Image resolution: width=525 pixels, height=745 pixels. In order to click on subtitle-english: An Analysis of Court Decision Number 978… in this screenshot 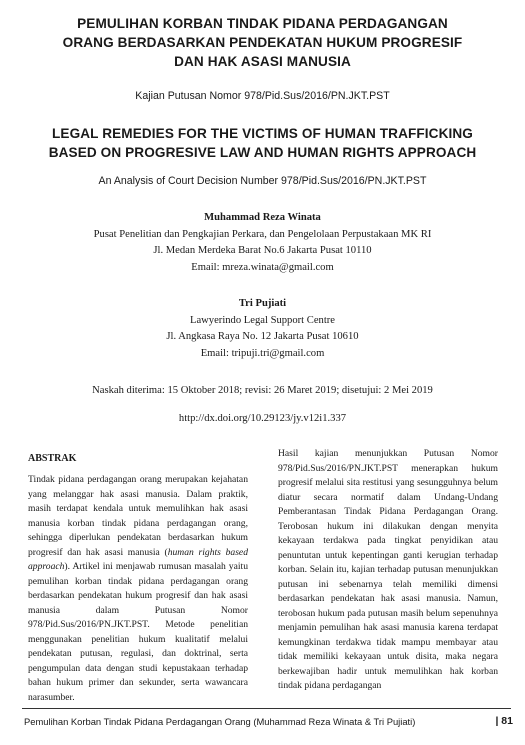, I will do `click(262, 181)`.